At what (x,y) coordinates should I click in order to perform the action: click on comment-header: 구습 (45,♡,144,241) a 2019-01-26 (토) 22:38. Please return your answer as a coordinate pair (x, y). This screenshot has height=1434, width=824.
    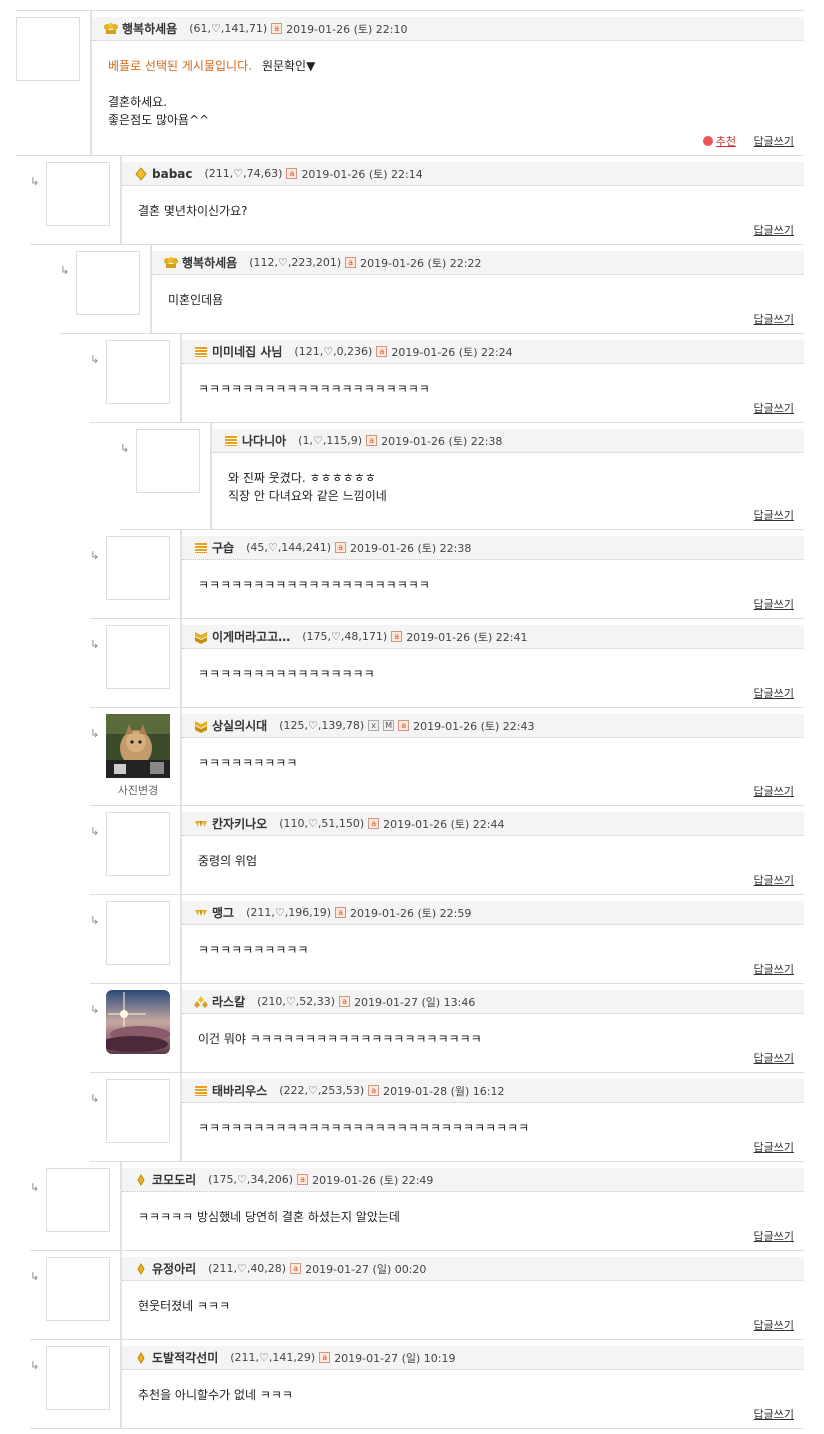
    Looking at the image, I should click on (493, 548).